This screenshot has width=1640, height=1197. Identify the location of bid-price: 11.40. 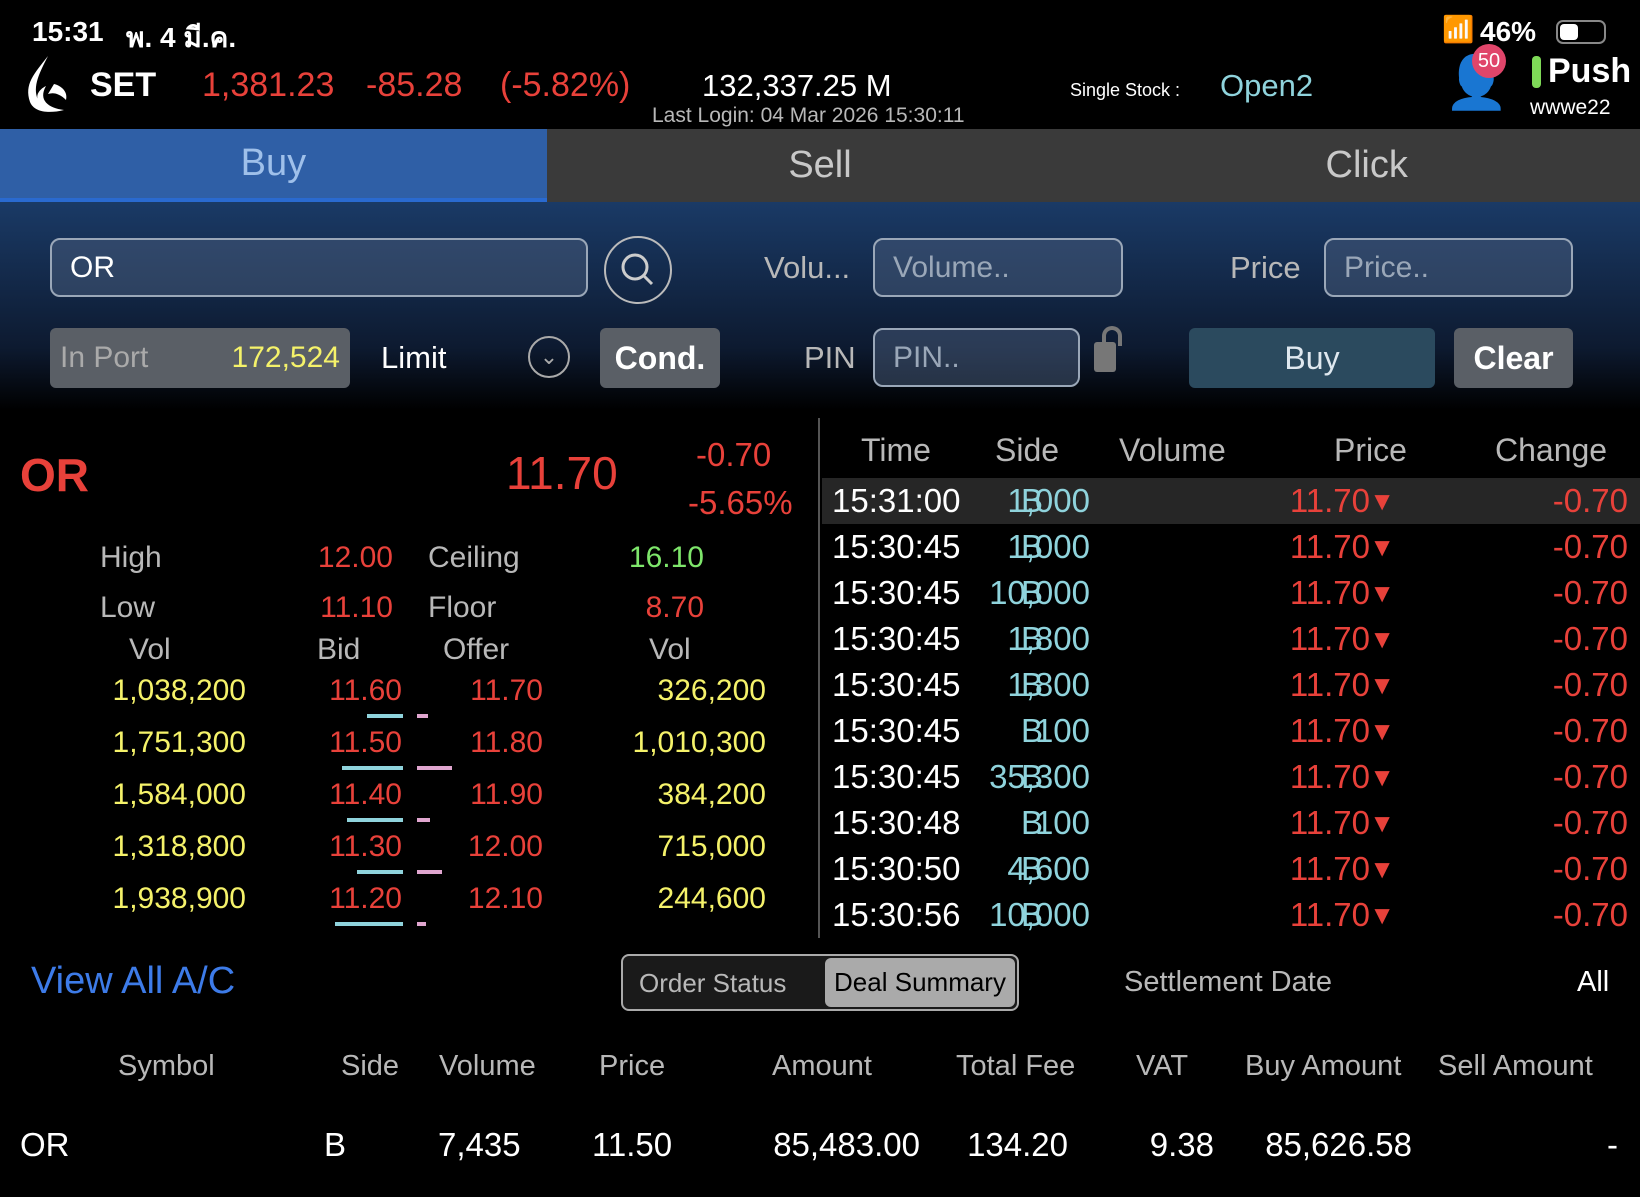
(365, 795).